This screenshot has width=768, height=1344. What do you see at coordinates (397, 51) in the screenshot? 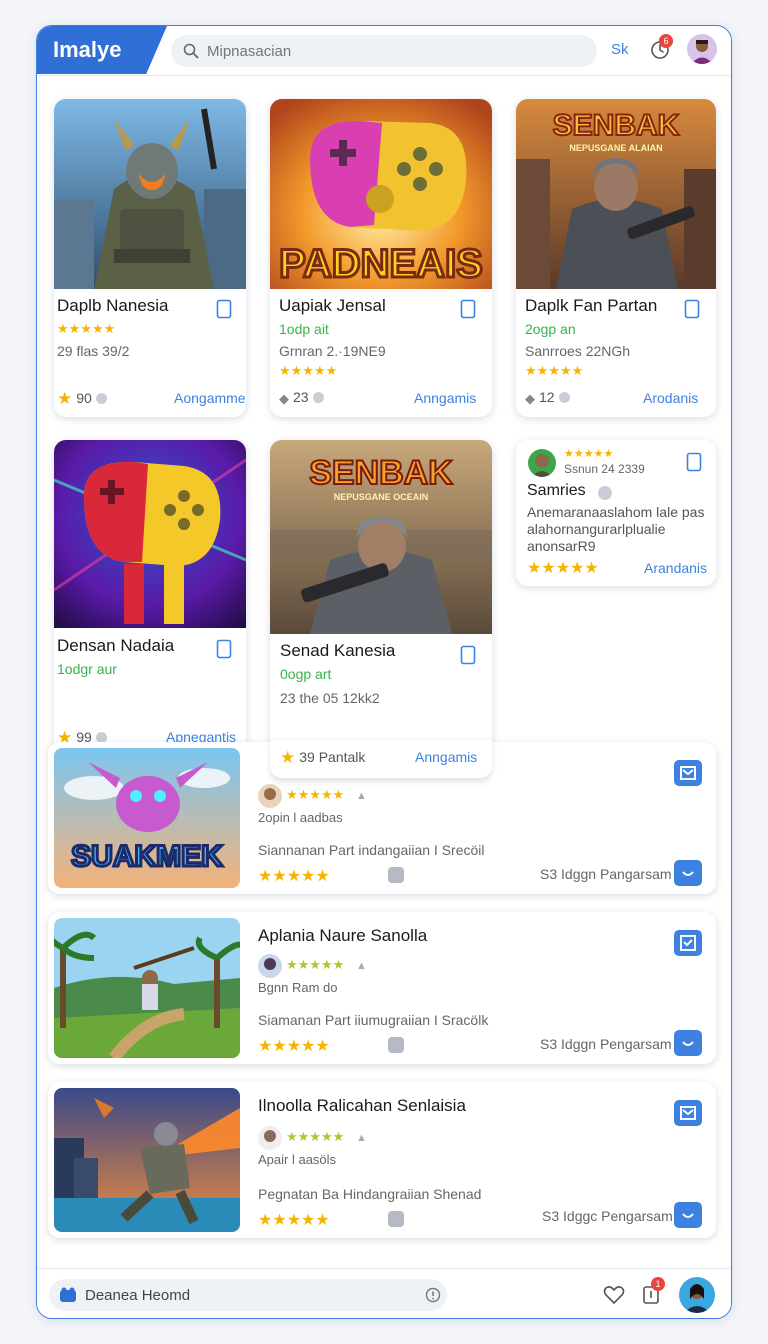
I see `search-input` at bounding box center [397, 51].